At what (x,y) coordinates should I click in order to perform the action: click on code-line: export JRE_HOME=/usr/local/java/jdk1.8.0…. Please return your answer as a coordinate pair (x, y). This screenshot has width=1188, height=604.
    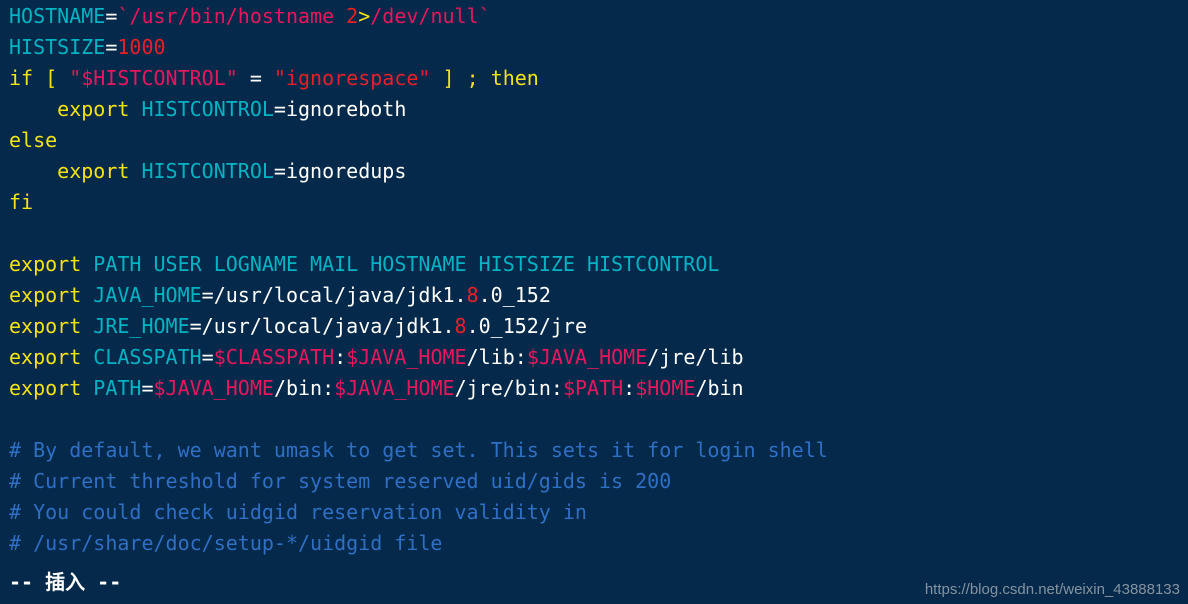
    Looking at the image, I should click on (418, 326).